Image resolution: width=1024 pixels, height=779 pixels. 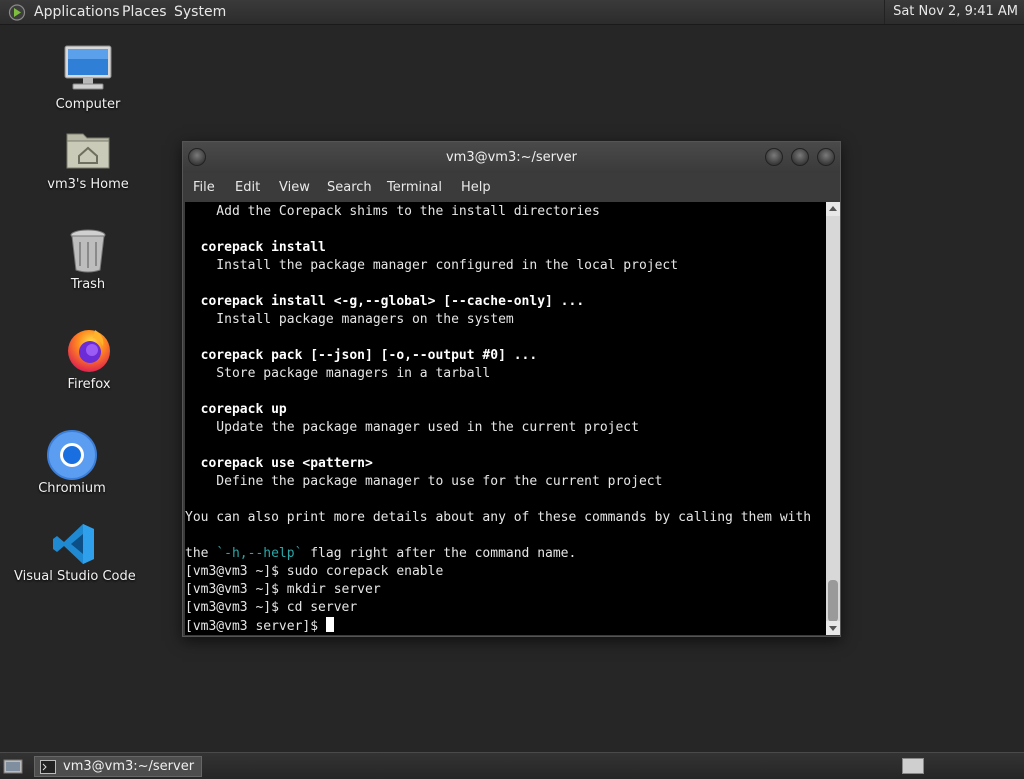 I want to click on desktop-icon-label: Computer, so click(x=88, y=104).